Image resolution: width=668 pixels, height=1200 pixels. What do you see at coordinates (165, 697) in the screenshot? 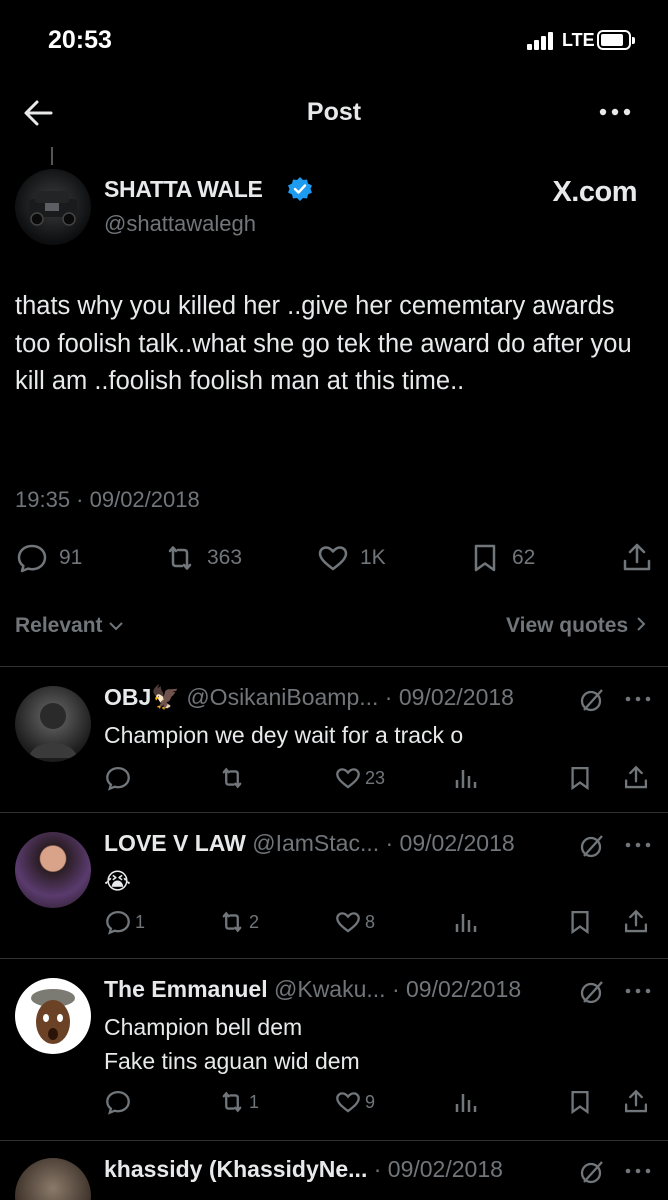
I see `eagle-emoji-icon: 🦅` at bounding box center [165, 697].